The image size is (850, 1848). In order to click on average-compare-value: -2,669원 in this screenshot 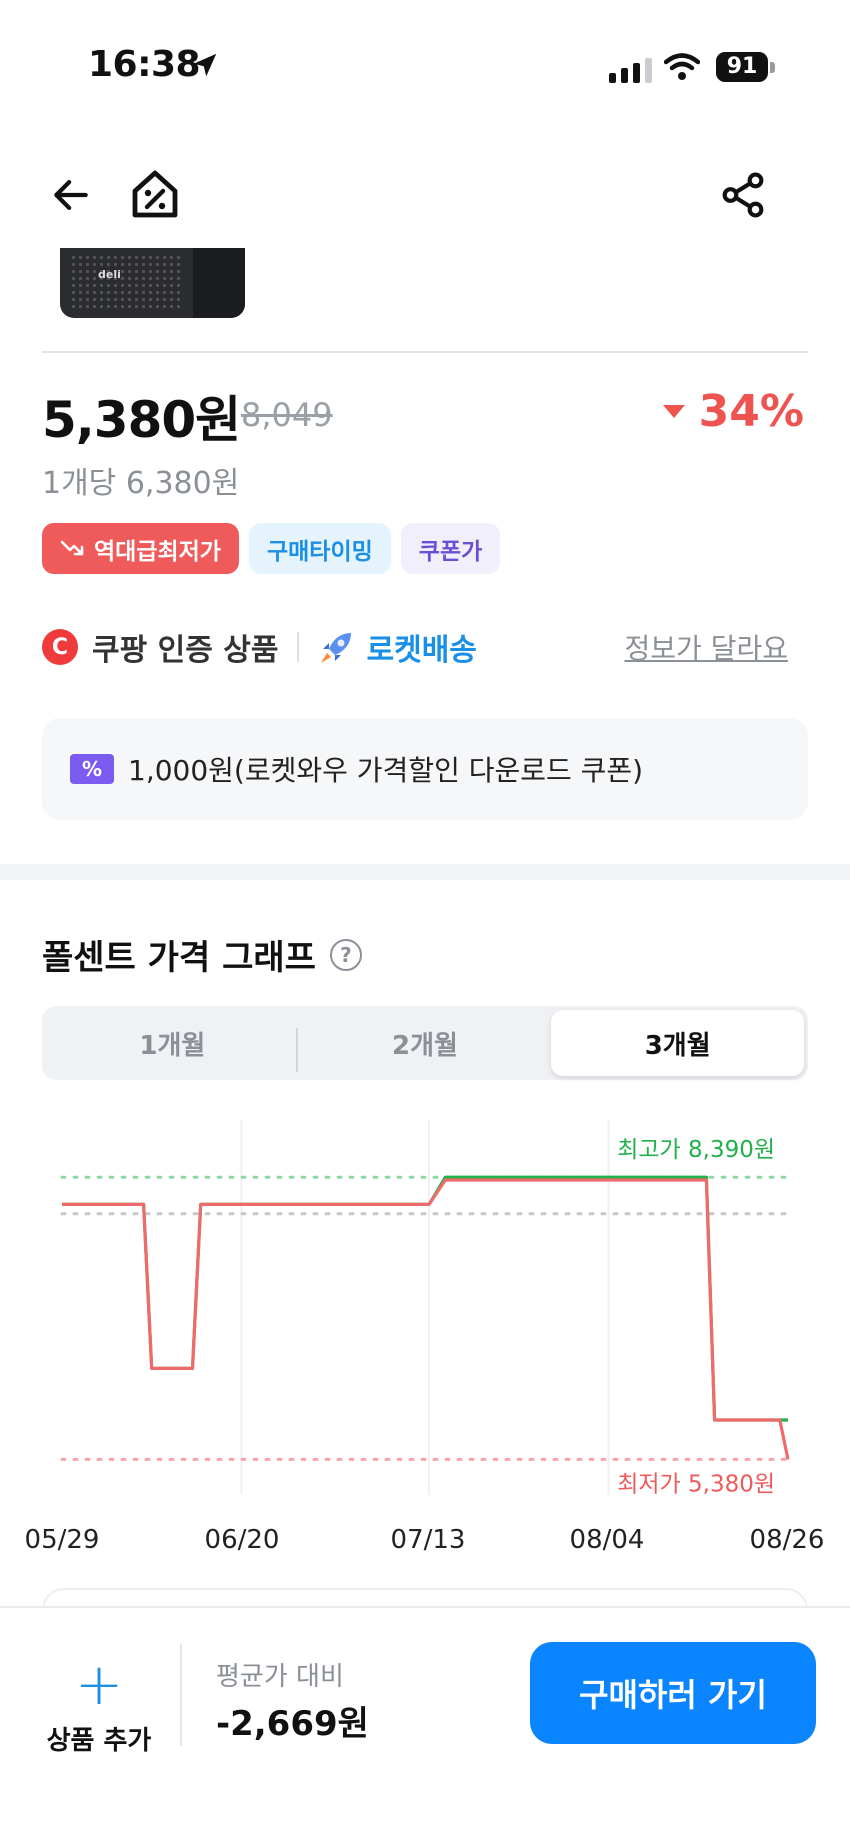, I will do `click(292, 1724)`.